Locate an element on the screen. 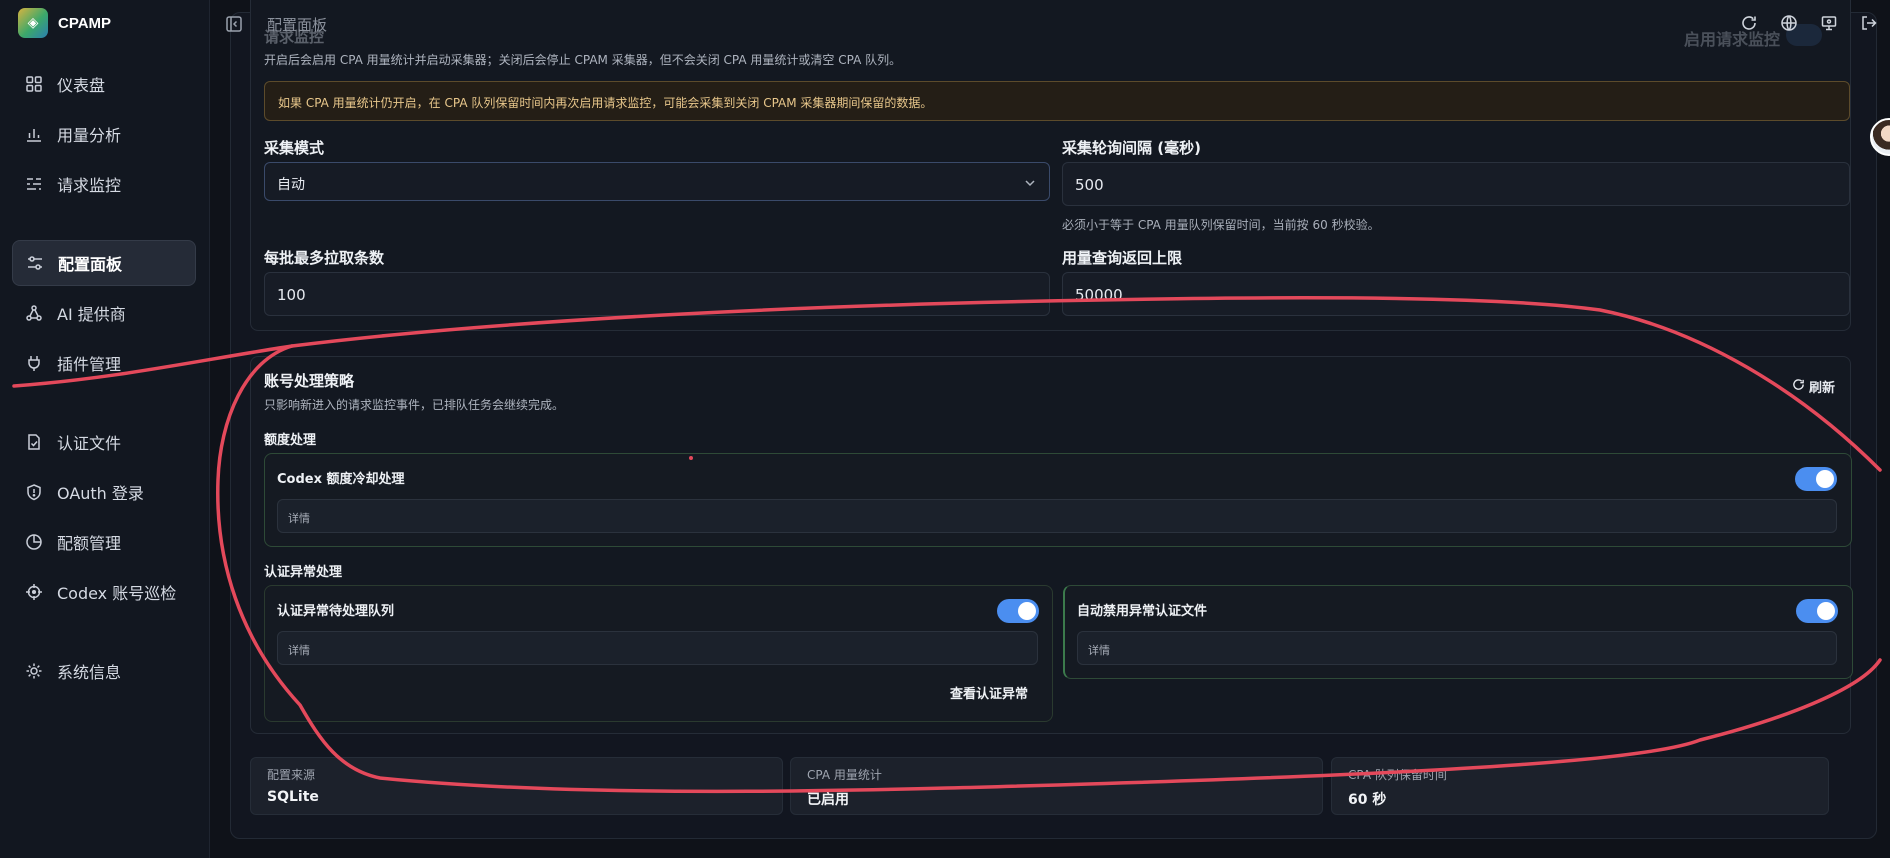 This screenshot has width=1890, height=858. codex-quota-toggle is located at coordinates (1816, 479).